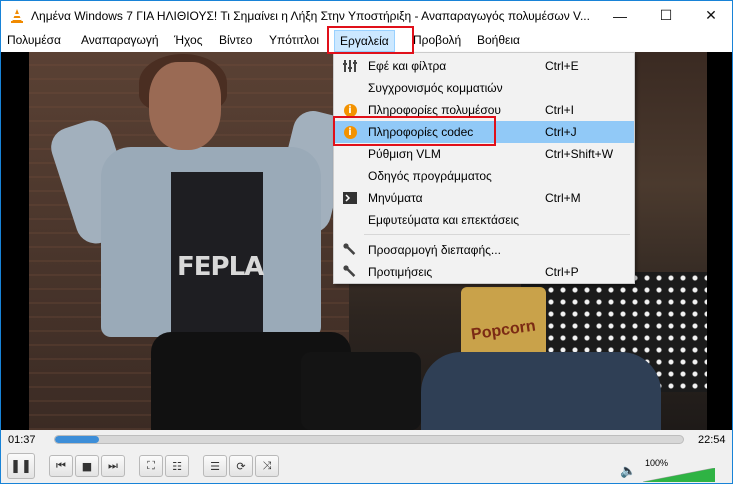 The image size is (733, 484). Describe the element at coordinates (497, 234) in the screenshot. I see `menu-separator` at that location.